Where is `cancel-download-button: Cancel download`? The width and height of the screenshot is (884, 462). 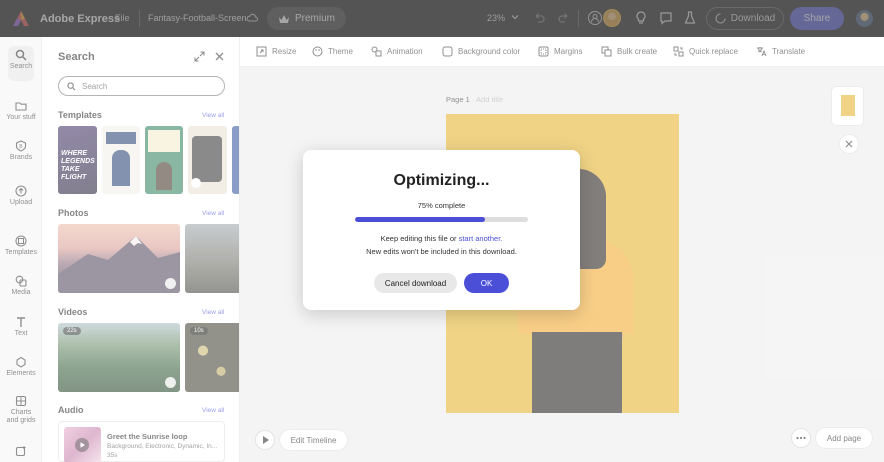
cancel-download-button: Cancel download is located at coordinates (415, 283).